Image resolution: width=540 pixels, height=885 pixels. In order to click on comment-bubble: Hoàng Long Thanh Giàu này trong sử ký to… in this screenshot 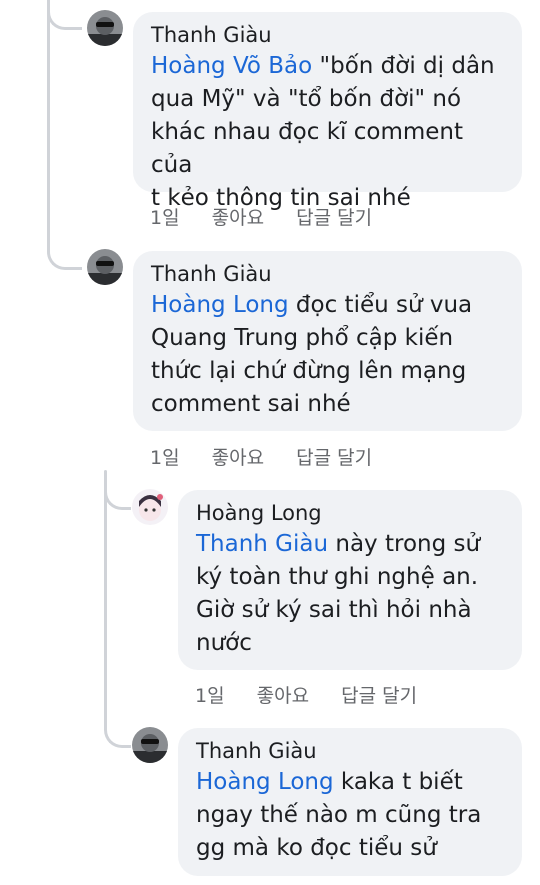, I will do `click(350, 580)`.